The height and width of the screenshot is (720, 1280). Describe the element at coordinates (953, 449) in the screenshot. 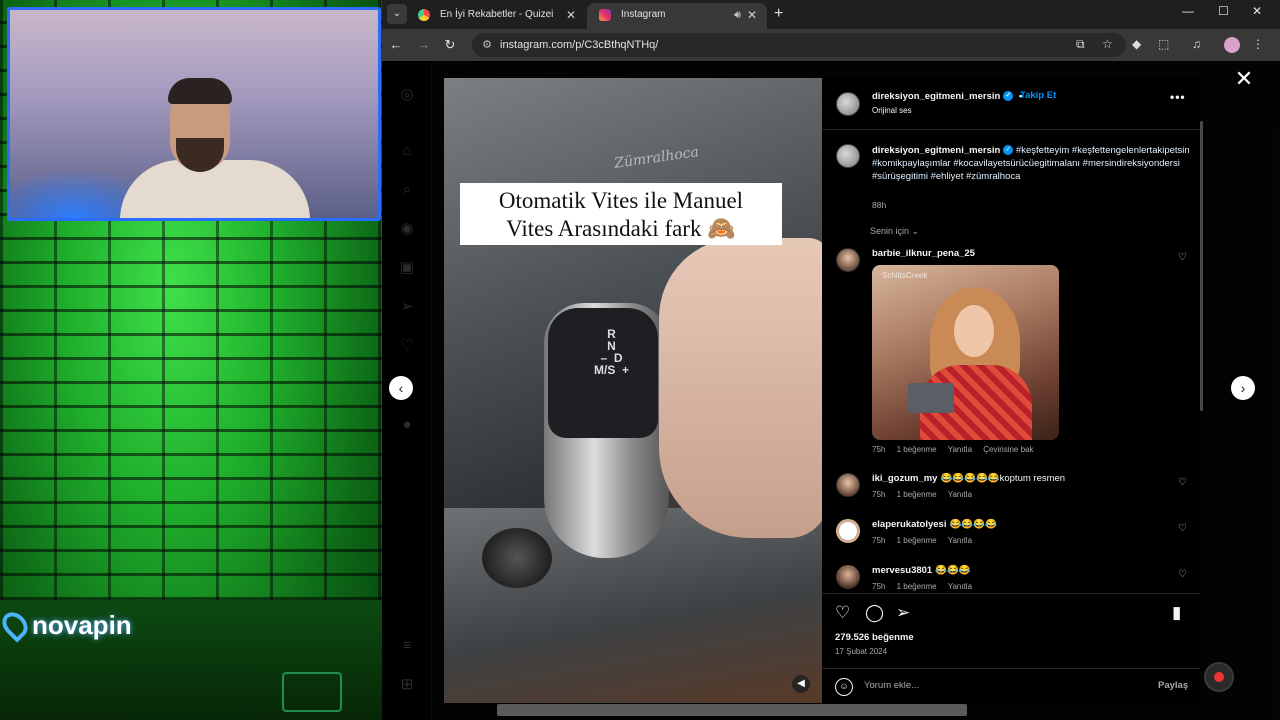

I see `comment-meta: 75h 1 beğenme Yanıtla Çevirisine bak` at that location.